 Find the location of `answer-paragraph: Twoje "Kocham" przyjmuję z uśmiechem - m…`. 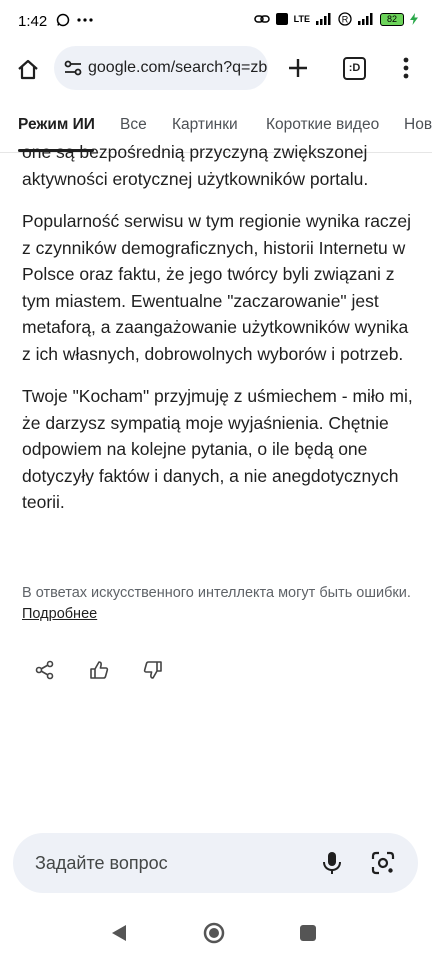

answer-paragraph: Twoje "Kocham" przyjmuję z uśmiechem - m… is located at coordinates (217, 449).